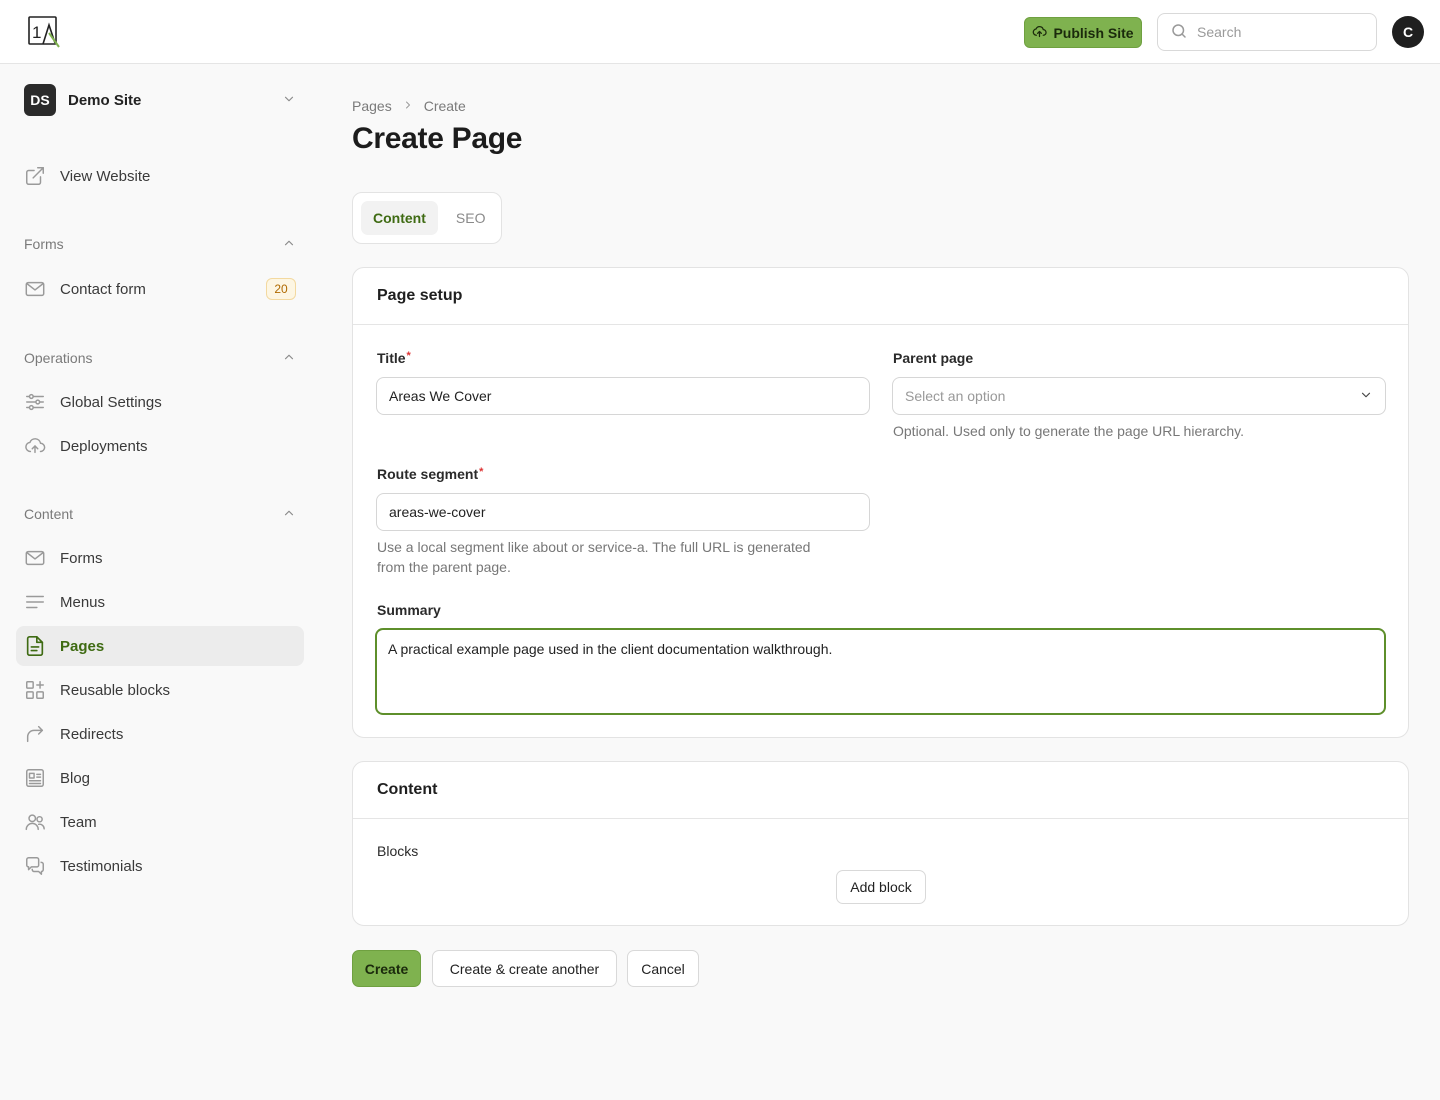  Describe the element at coordinates (160, 866) in the screenshot. I see `sidebar-item-testimonials: Testimonials` at that location.